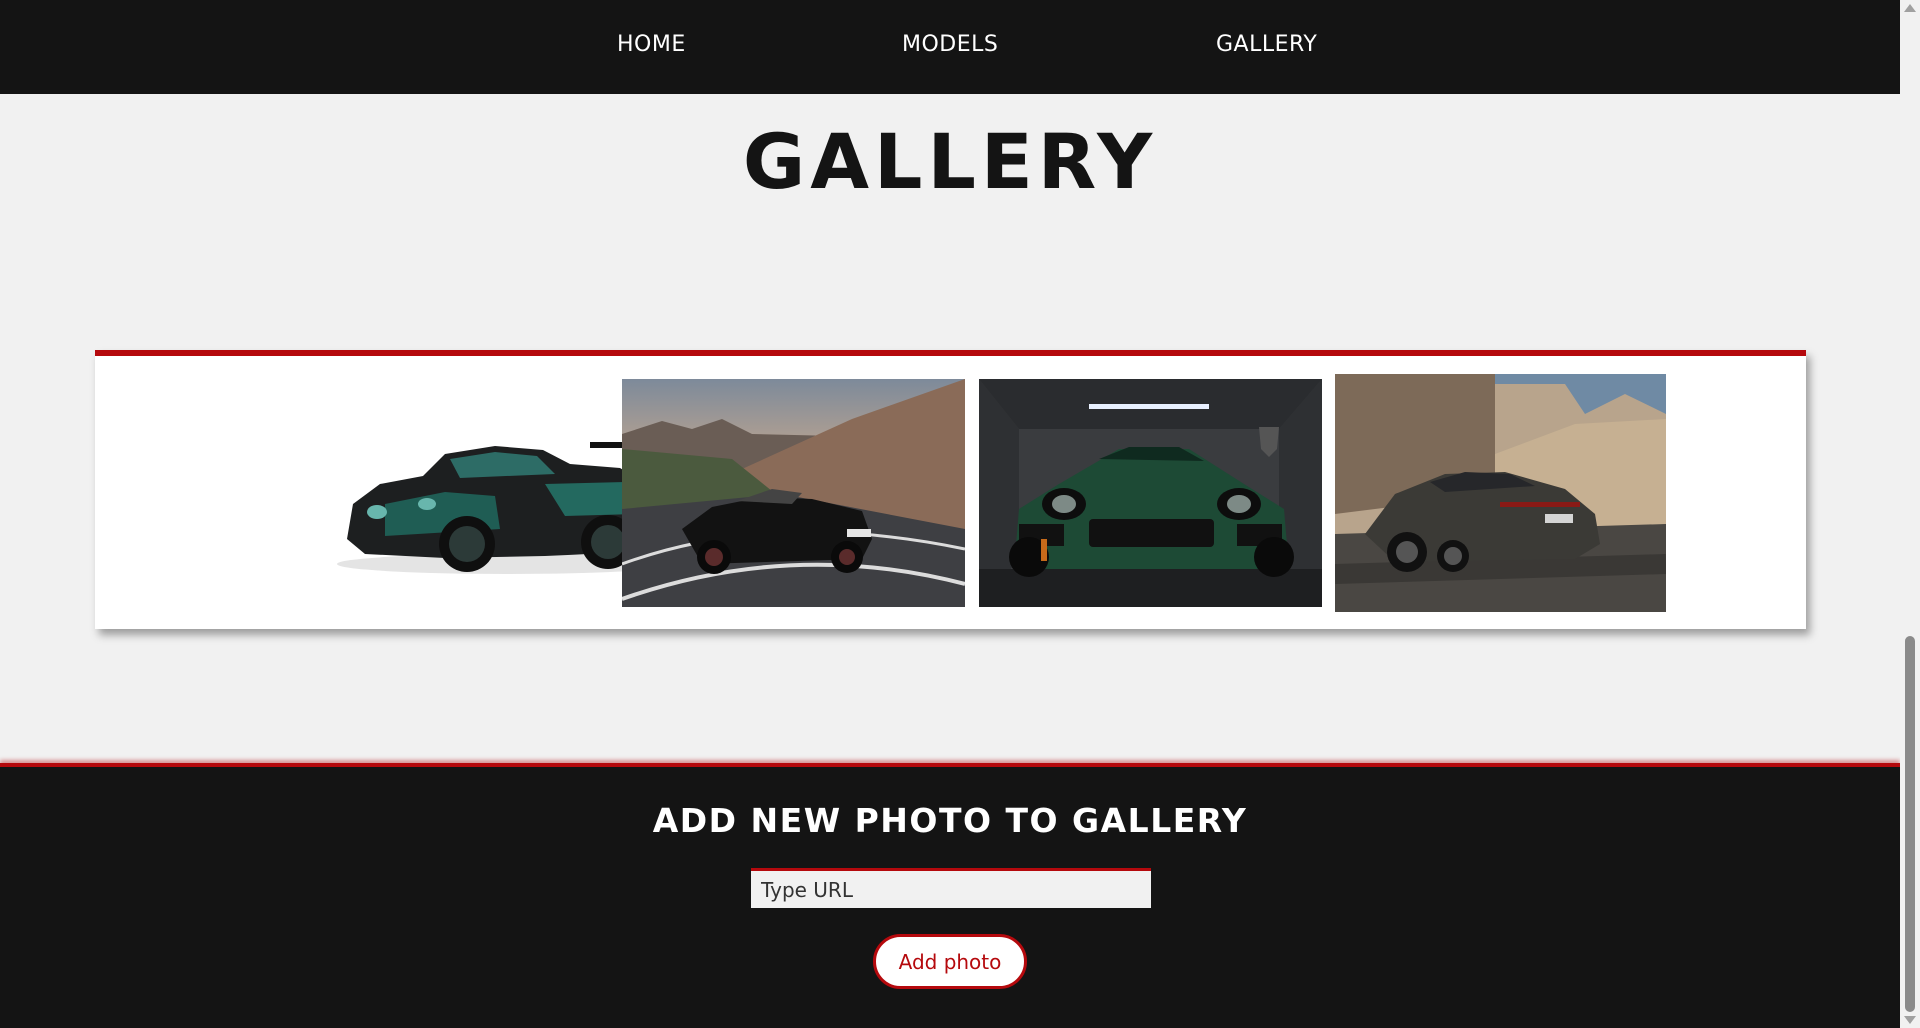 This screenshot has width=1920, height=1028. I want to click on nav-home-link: HOME, so click(651, 44).